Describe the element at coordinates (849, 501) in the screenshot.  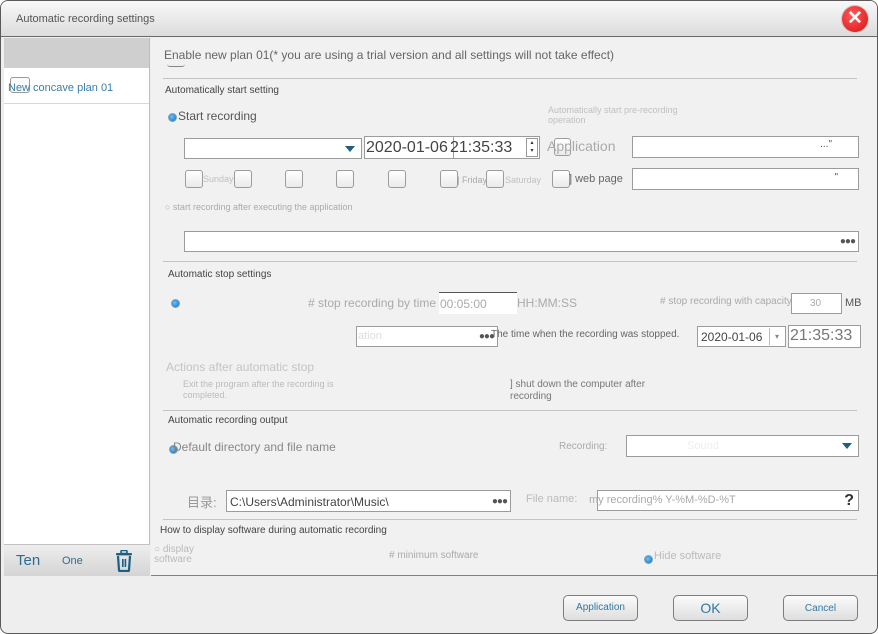
I see `help-icon: ?` at that location.